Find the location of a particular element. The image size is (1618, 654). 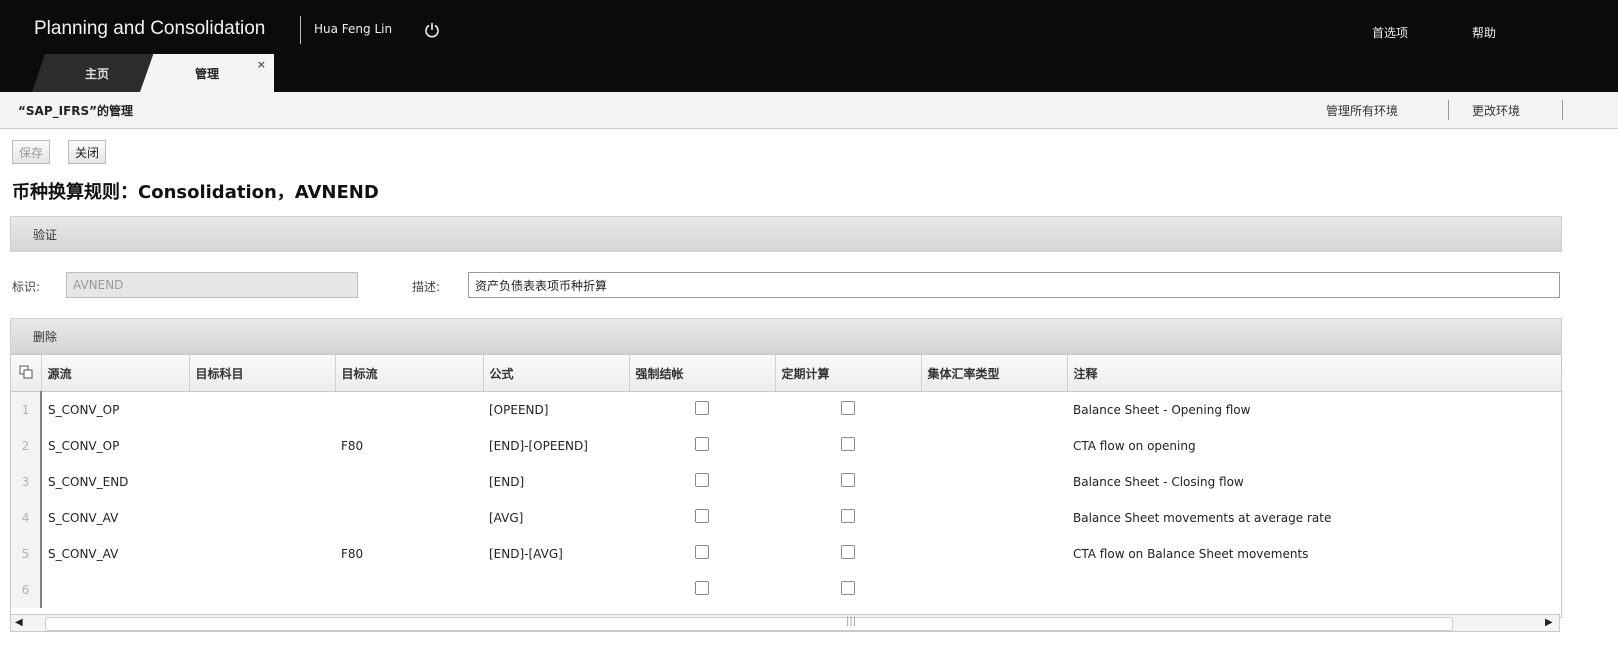

copy-icon is located at coordinates (26, 372).